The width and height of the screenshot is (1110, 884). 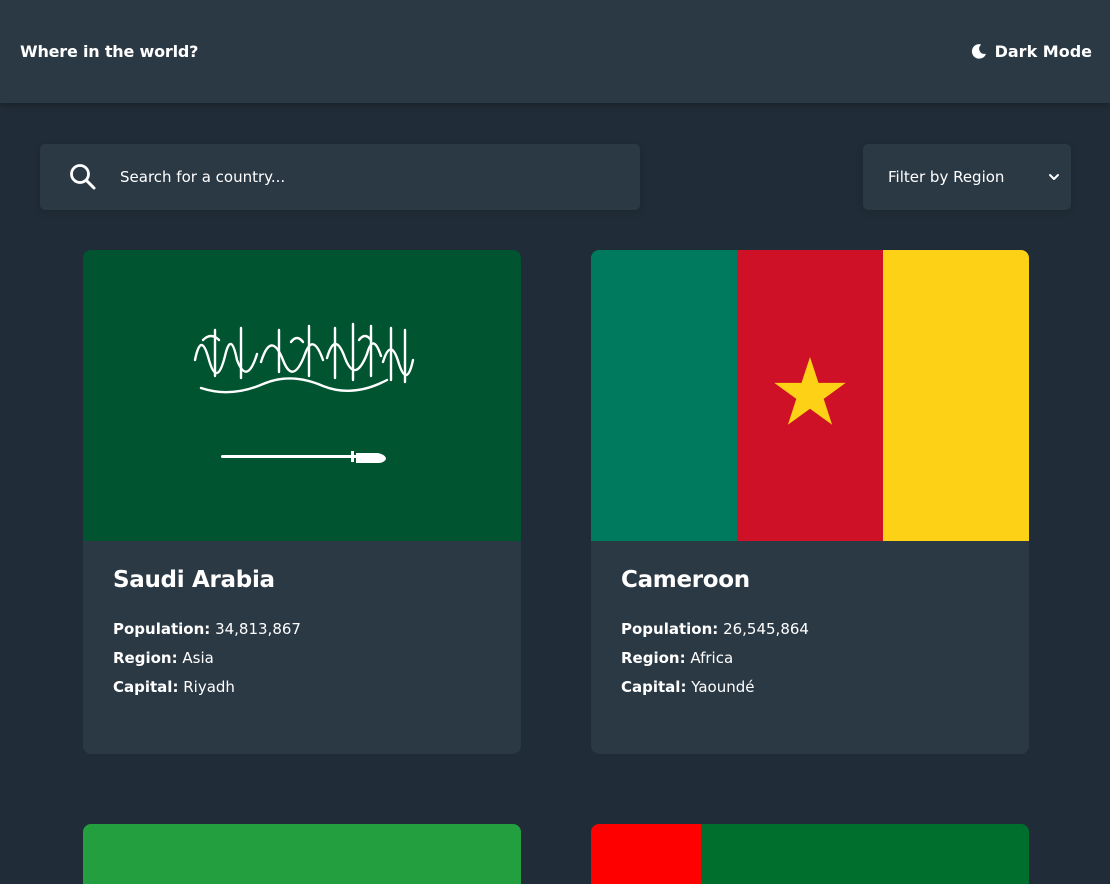 What do you see at coordinates (810, 395) in the screenshot?
I see `cameroon-flag` at bounding box center [810, 395].